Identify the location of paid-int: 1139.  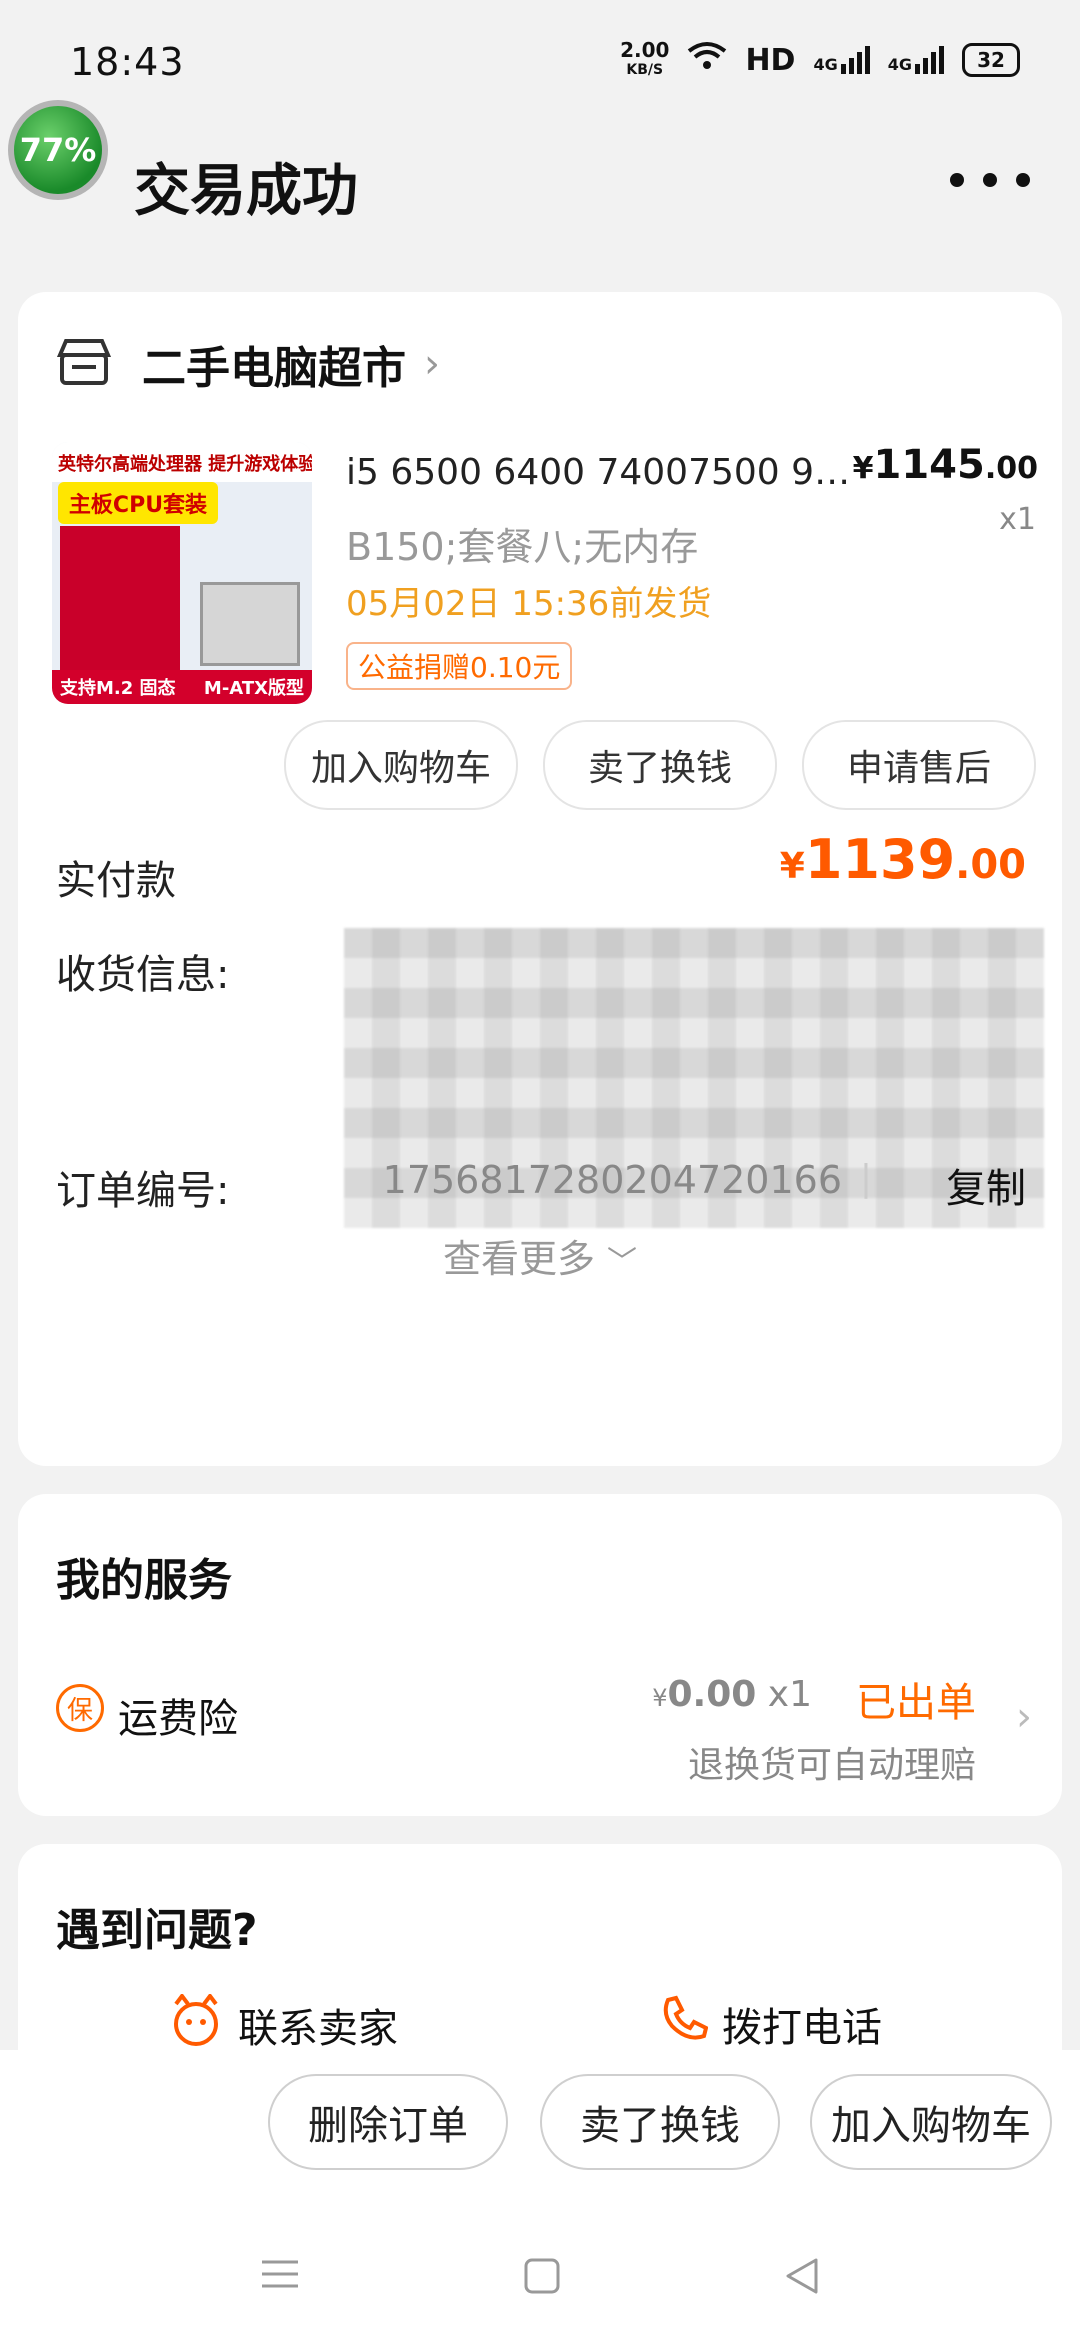
(880, 859).